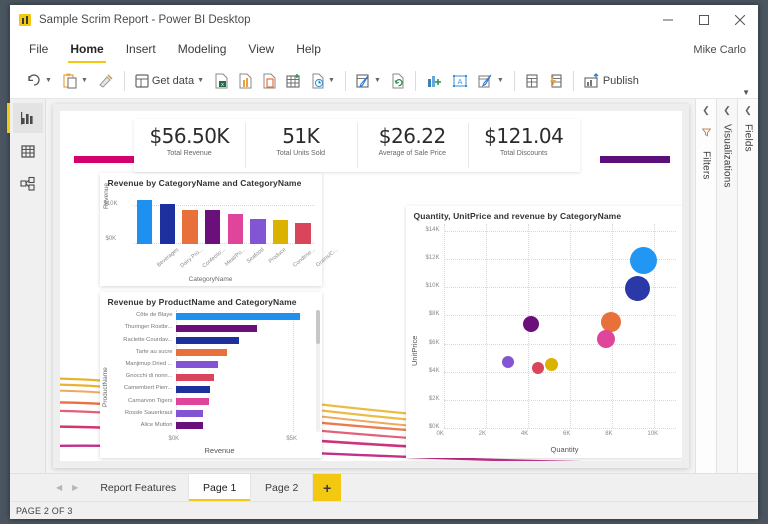 The height and width of the screenshot is (524, 768). I want to click on pane-label: Filters, so click(706, 165).